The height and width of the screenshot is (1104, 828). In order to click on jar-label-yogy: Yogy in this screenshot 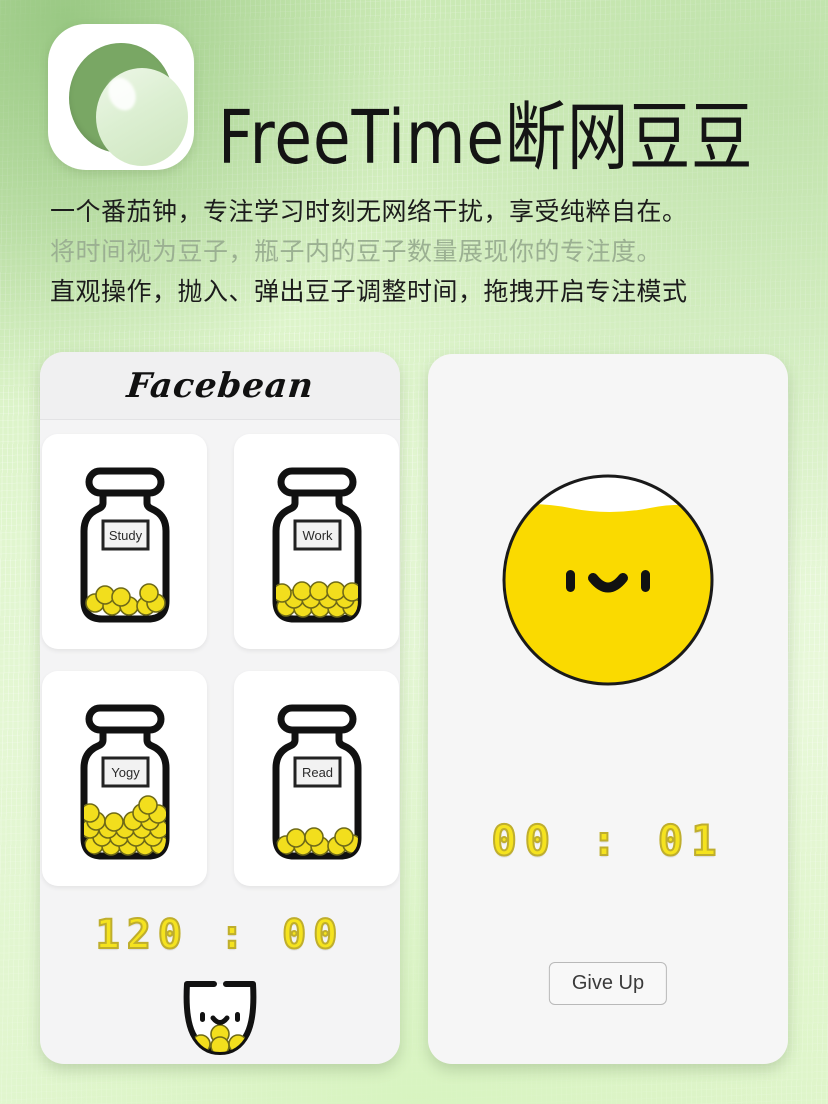, I will do `click(125, 772)`.